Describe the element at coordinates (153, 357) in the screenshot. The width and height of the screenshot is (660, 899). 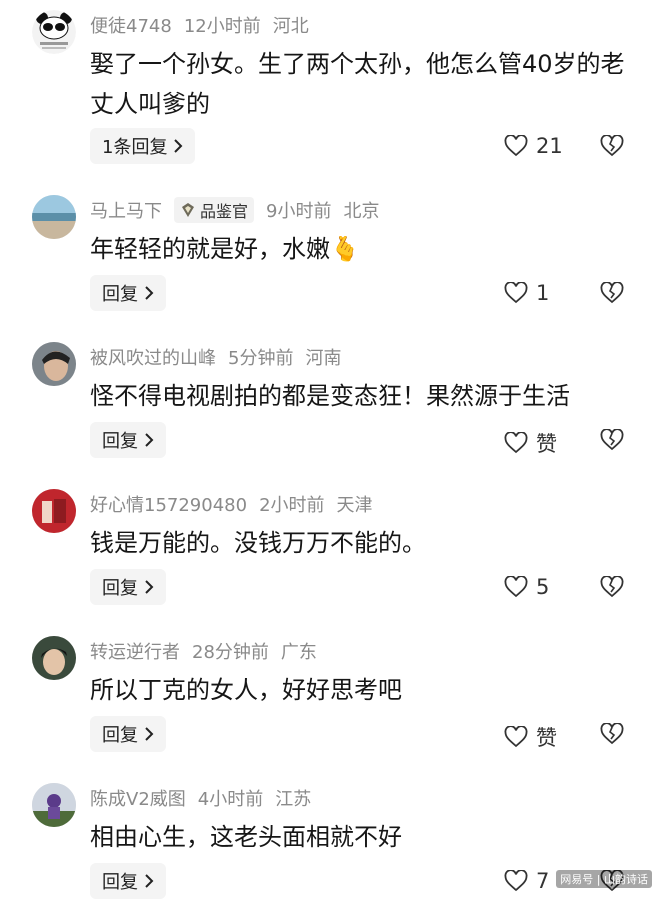
I see `username: 被风吹过的山峰` at that location.